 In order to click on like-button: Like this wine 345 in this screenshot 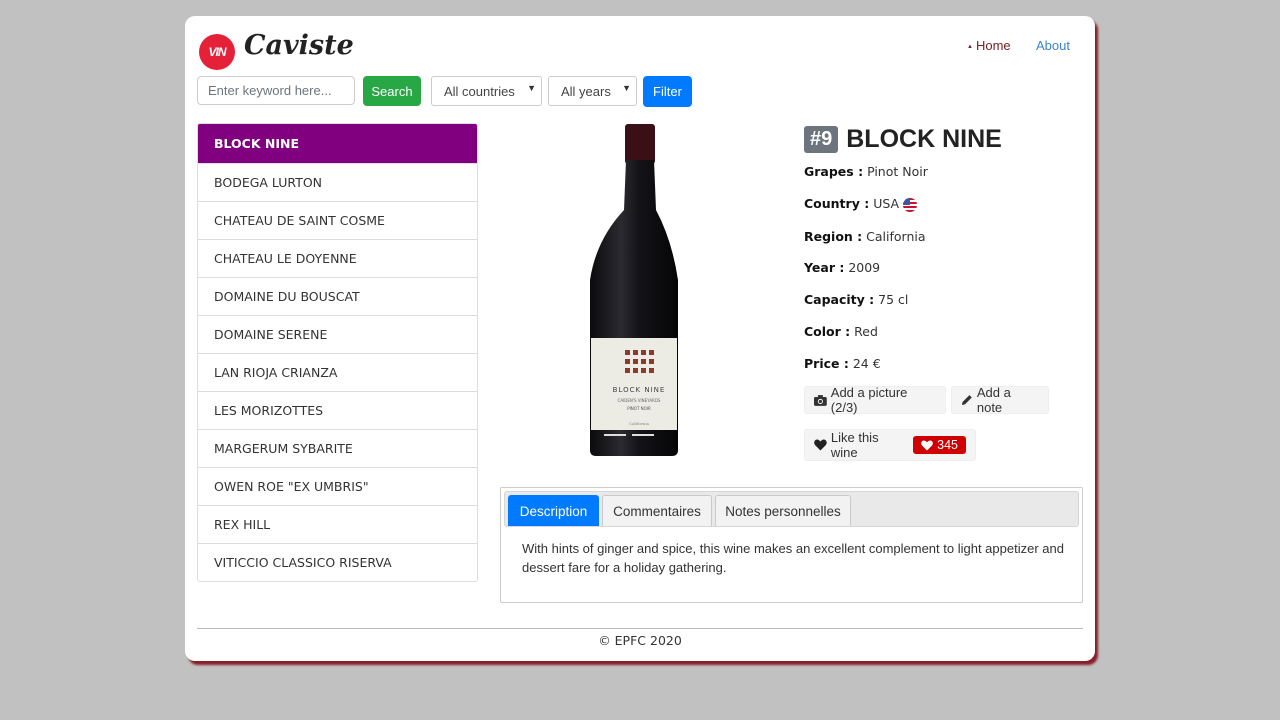, I will do `click(890, 445)`.